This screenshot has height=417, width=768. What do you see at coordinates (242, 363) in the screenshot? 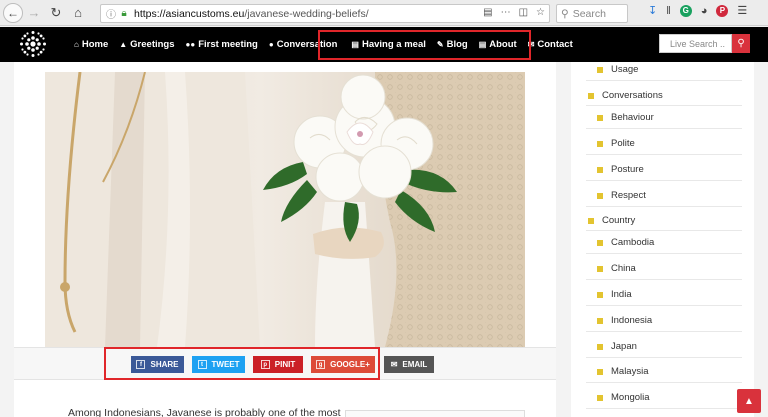
I see `share-highlight-box` at bounding box center [242, 363].